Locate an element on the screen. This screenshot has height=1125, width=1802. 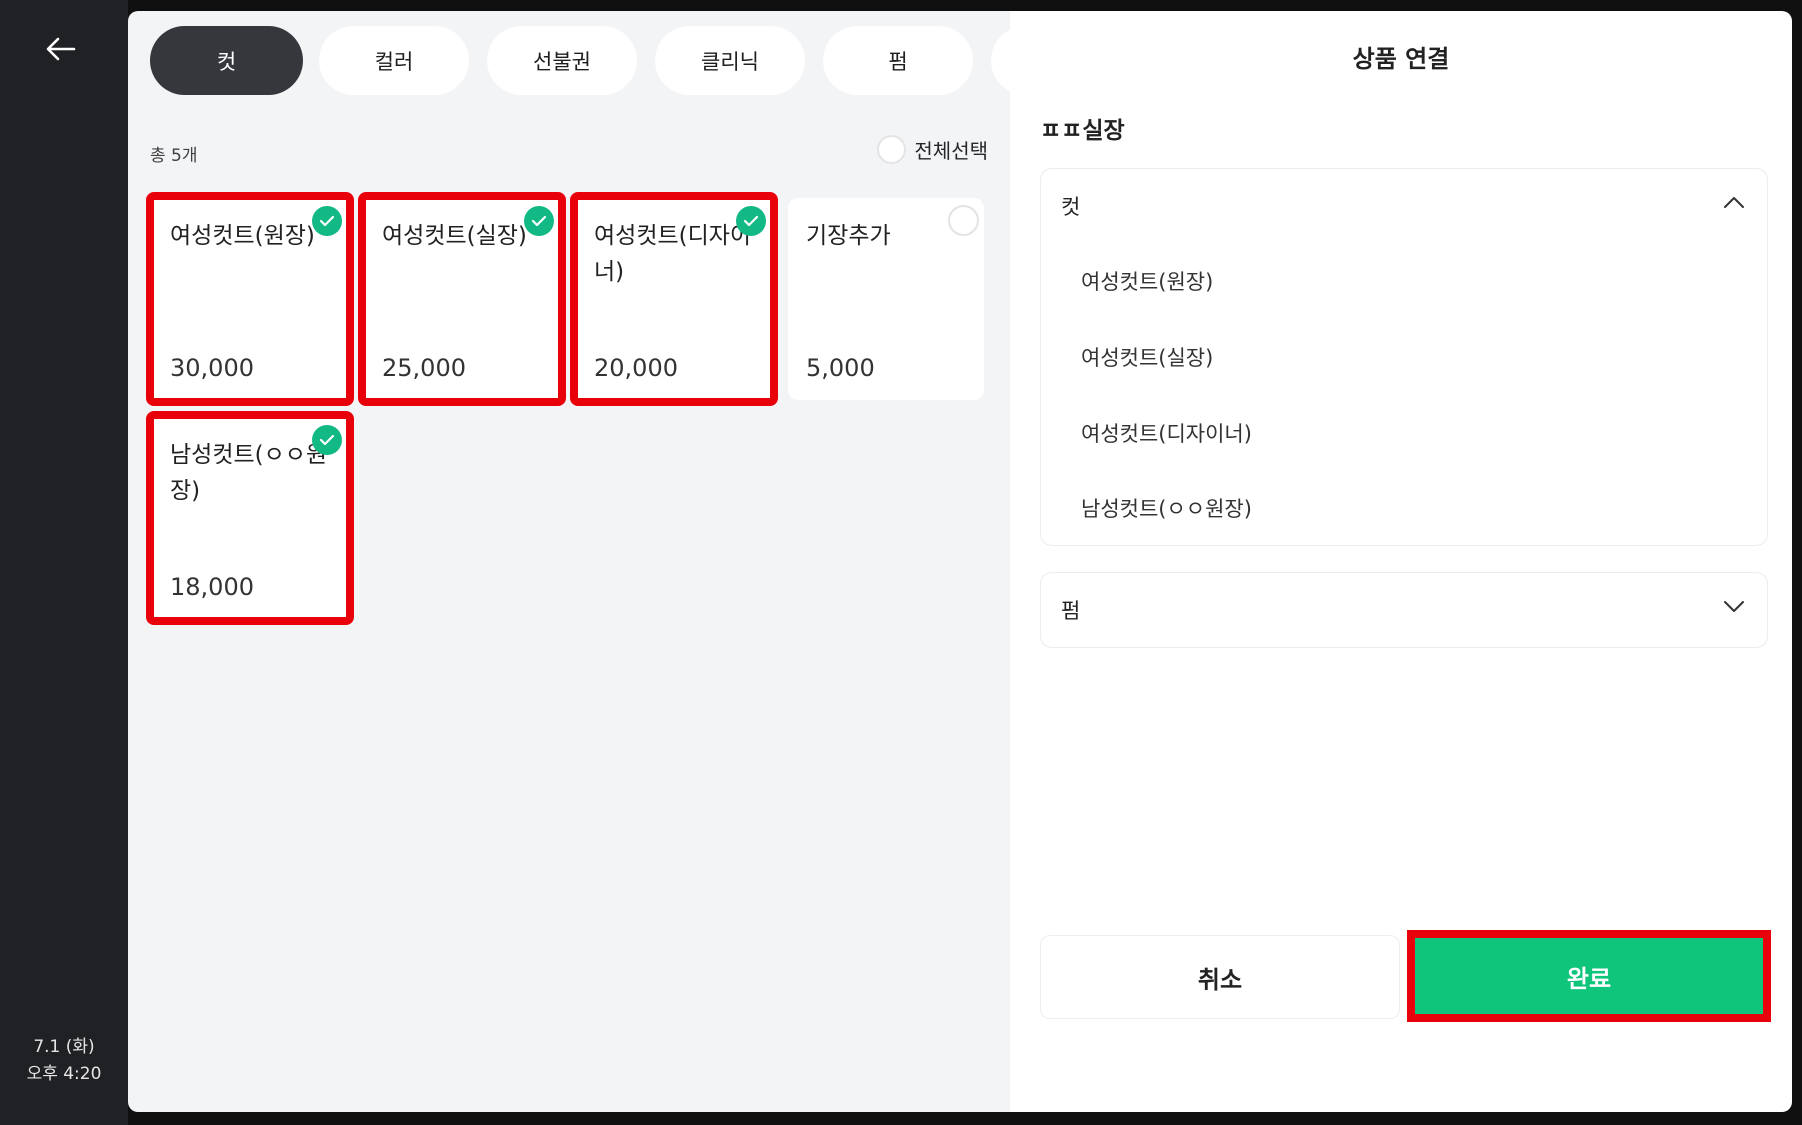
select-all-label: 전체선택 is located at coordinates (951, 151).